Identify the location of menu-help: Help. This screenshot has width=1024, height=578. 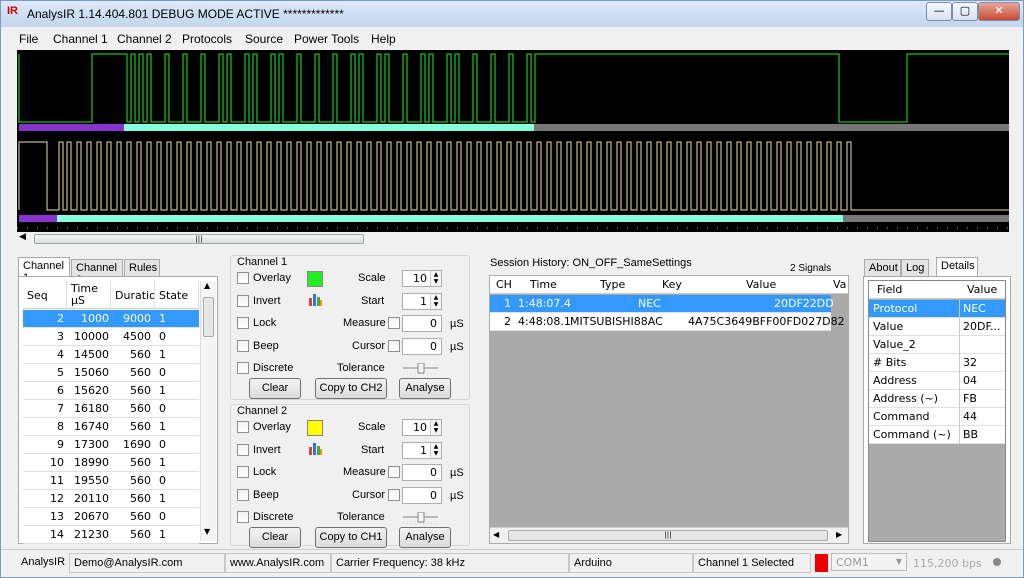
(383, 39).